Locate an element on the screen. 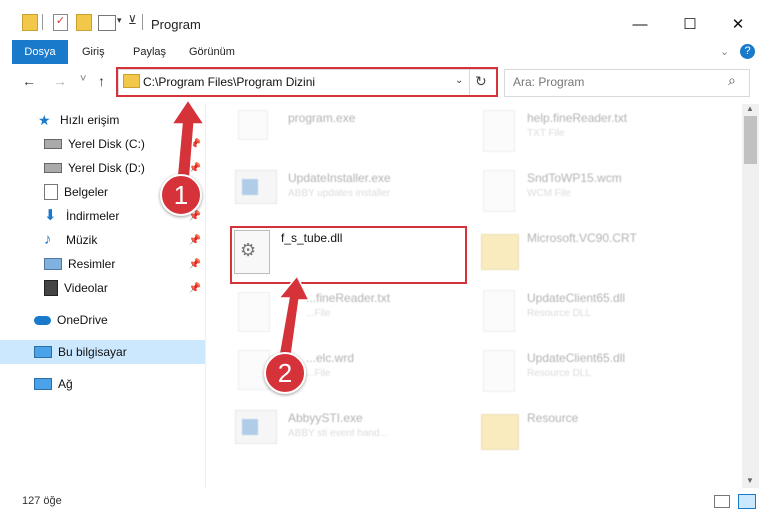  large-icons-view-icon is located at coordinates (747, 501).